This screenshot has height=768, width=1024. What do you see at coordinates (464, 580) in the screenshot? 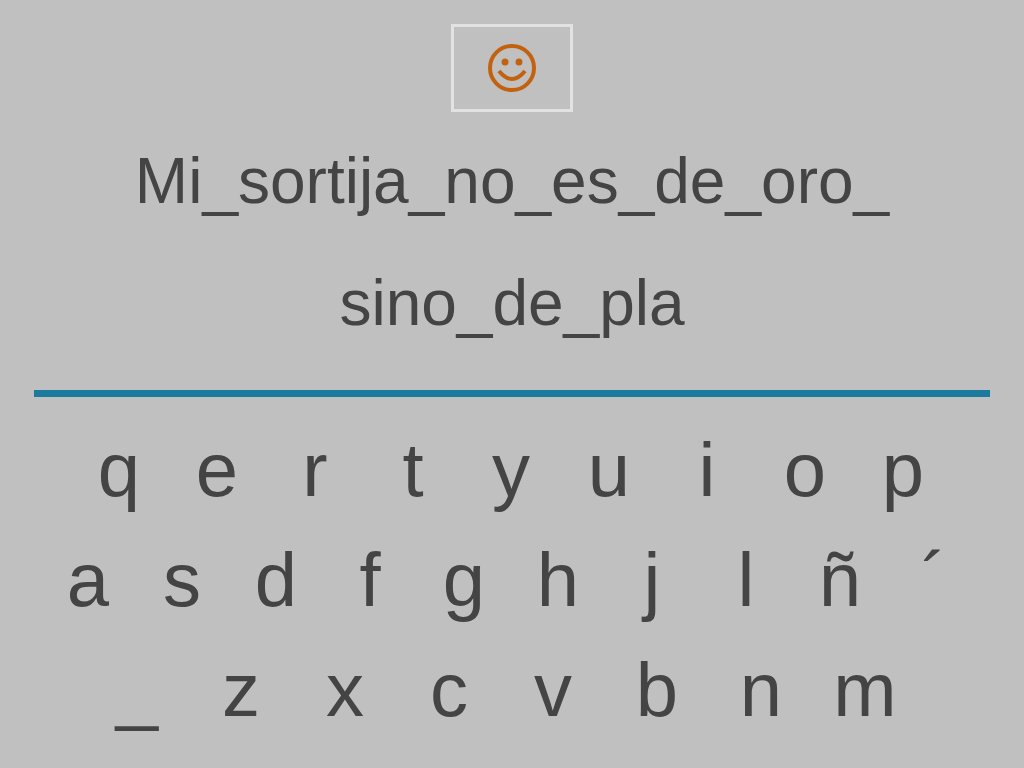
I see `letter-key: g` at bounding box center [464, 580].